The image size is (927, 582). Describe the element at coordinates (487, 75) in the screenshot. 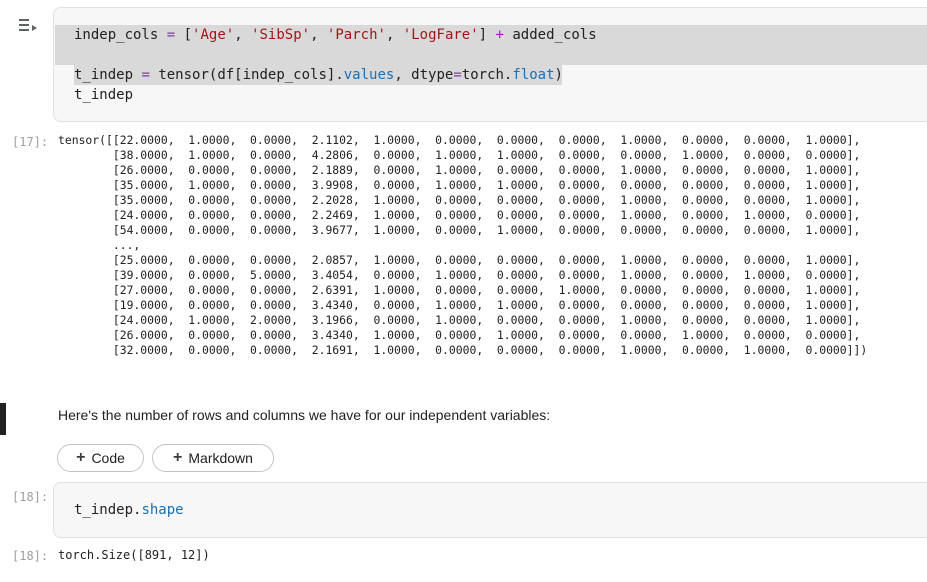

I see `code-token: torch.` at that location.